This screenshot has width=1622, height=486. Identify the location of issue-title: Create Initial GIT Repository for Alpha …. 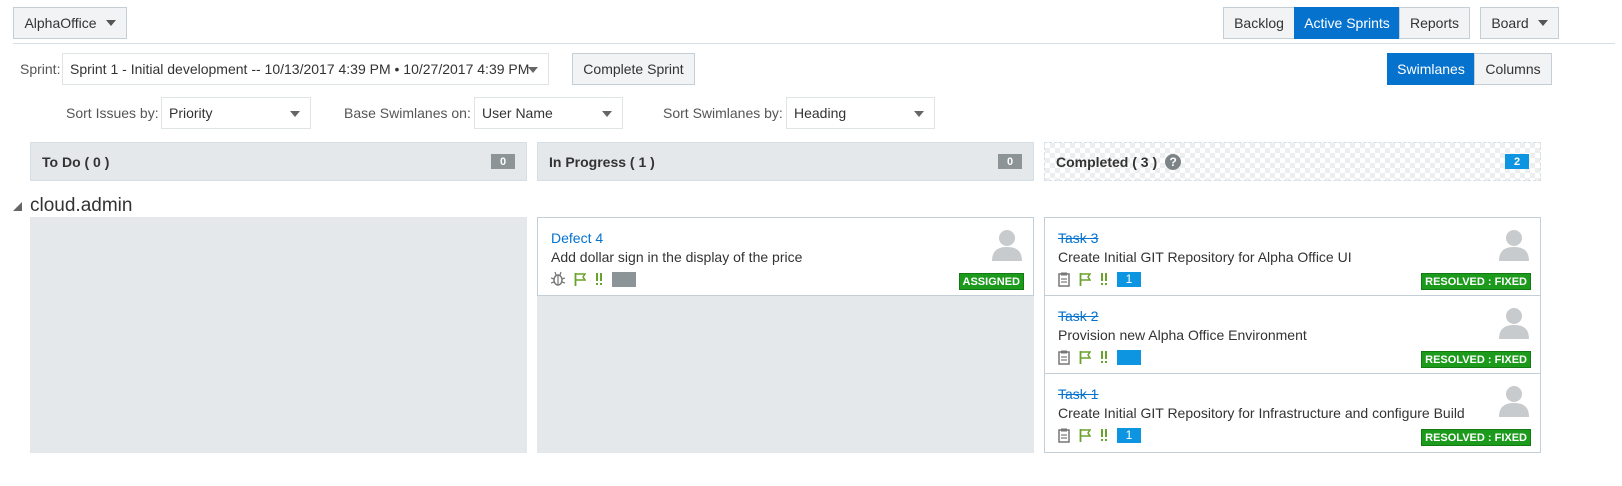
(1205, 257).